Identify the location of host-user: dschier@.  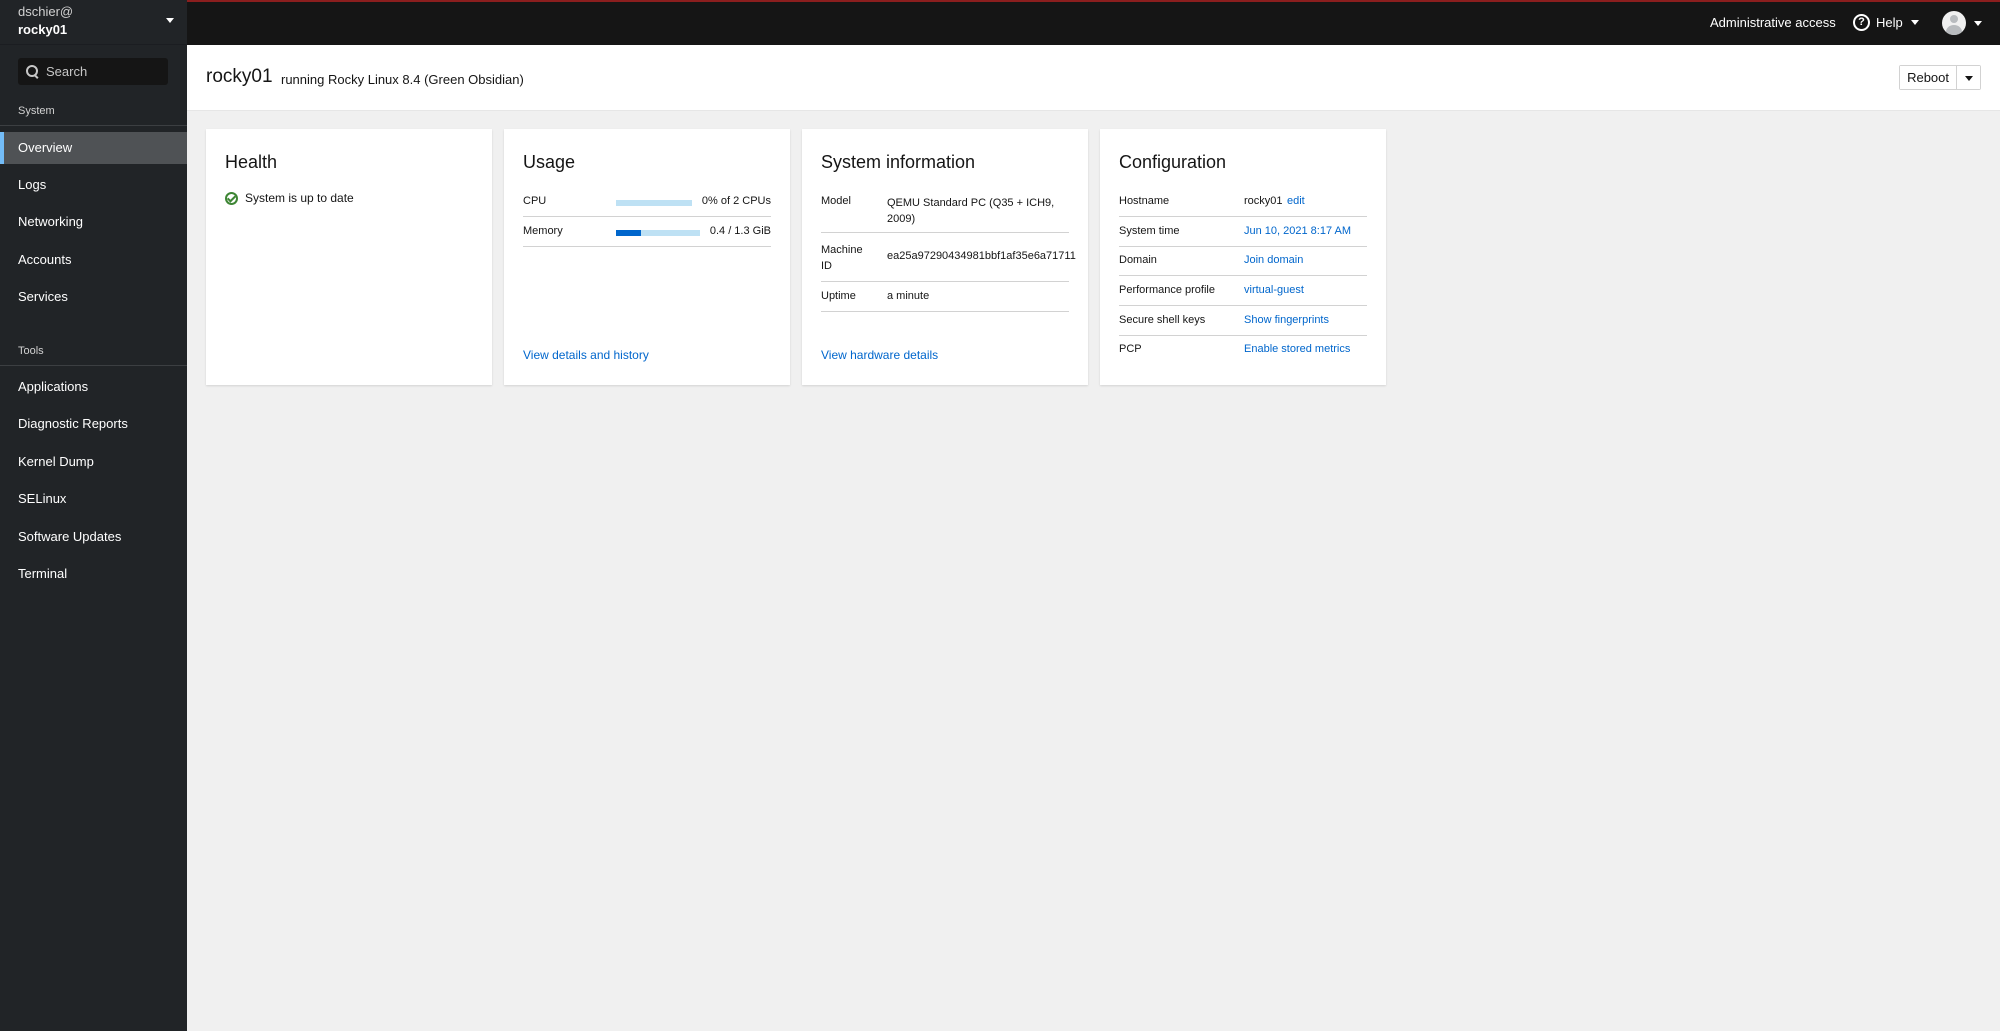
(46, 11).